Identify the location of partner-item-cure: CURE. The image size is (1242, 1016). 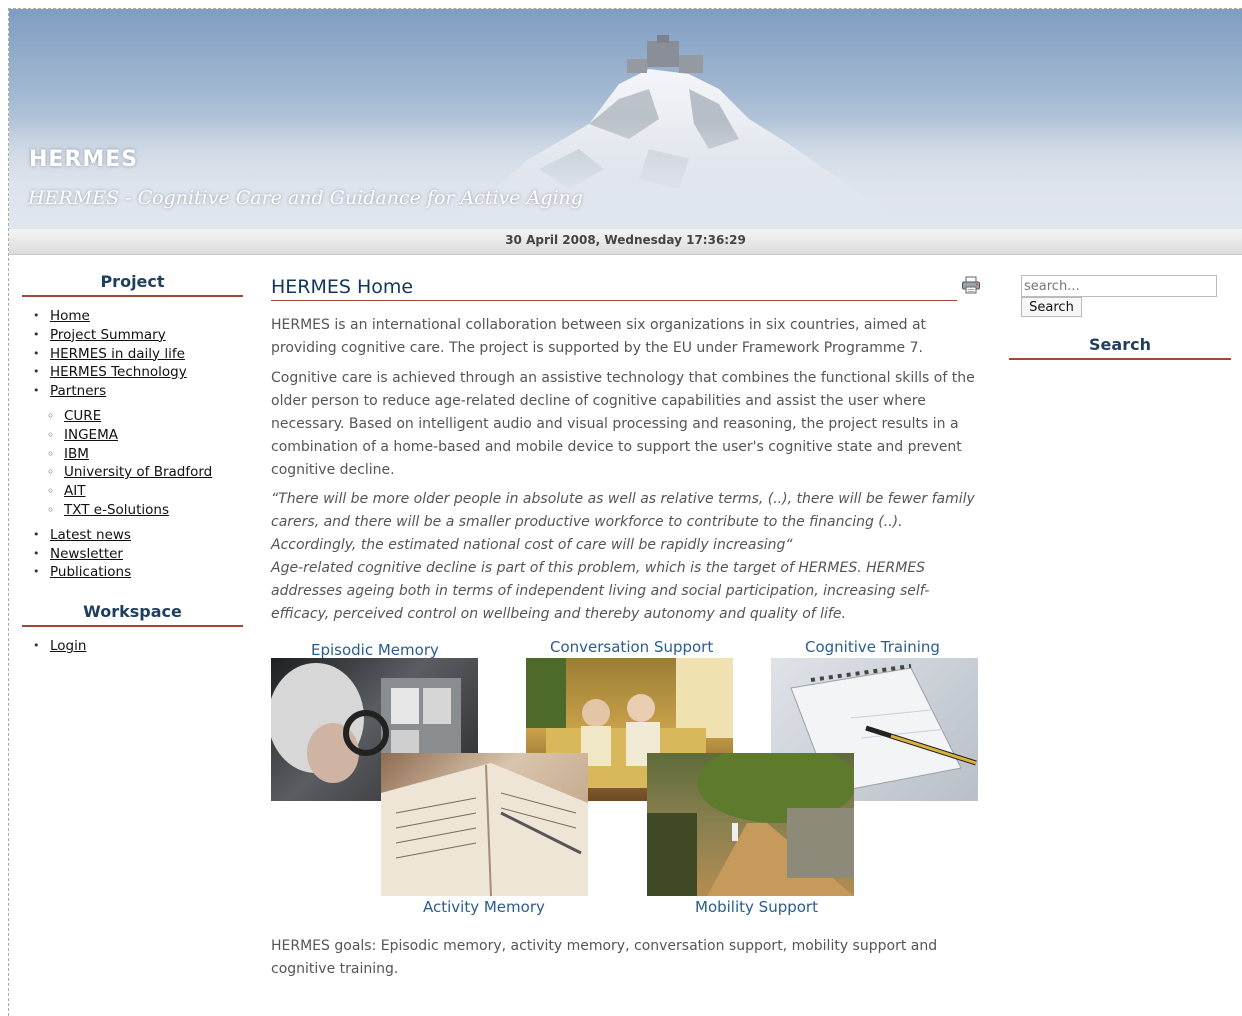
(132, 416).